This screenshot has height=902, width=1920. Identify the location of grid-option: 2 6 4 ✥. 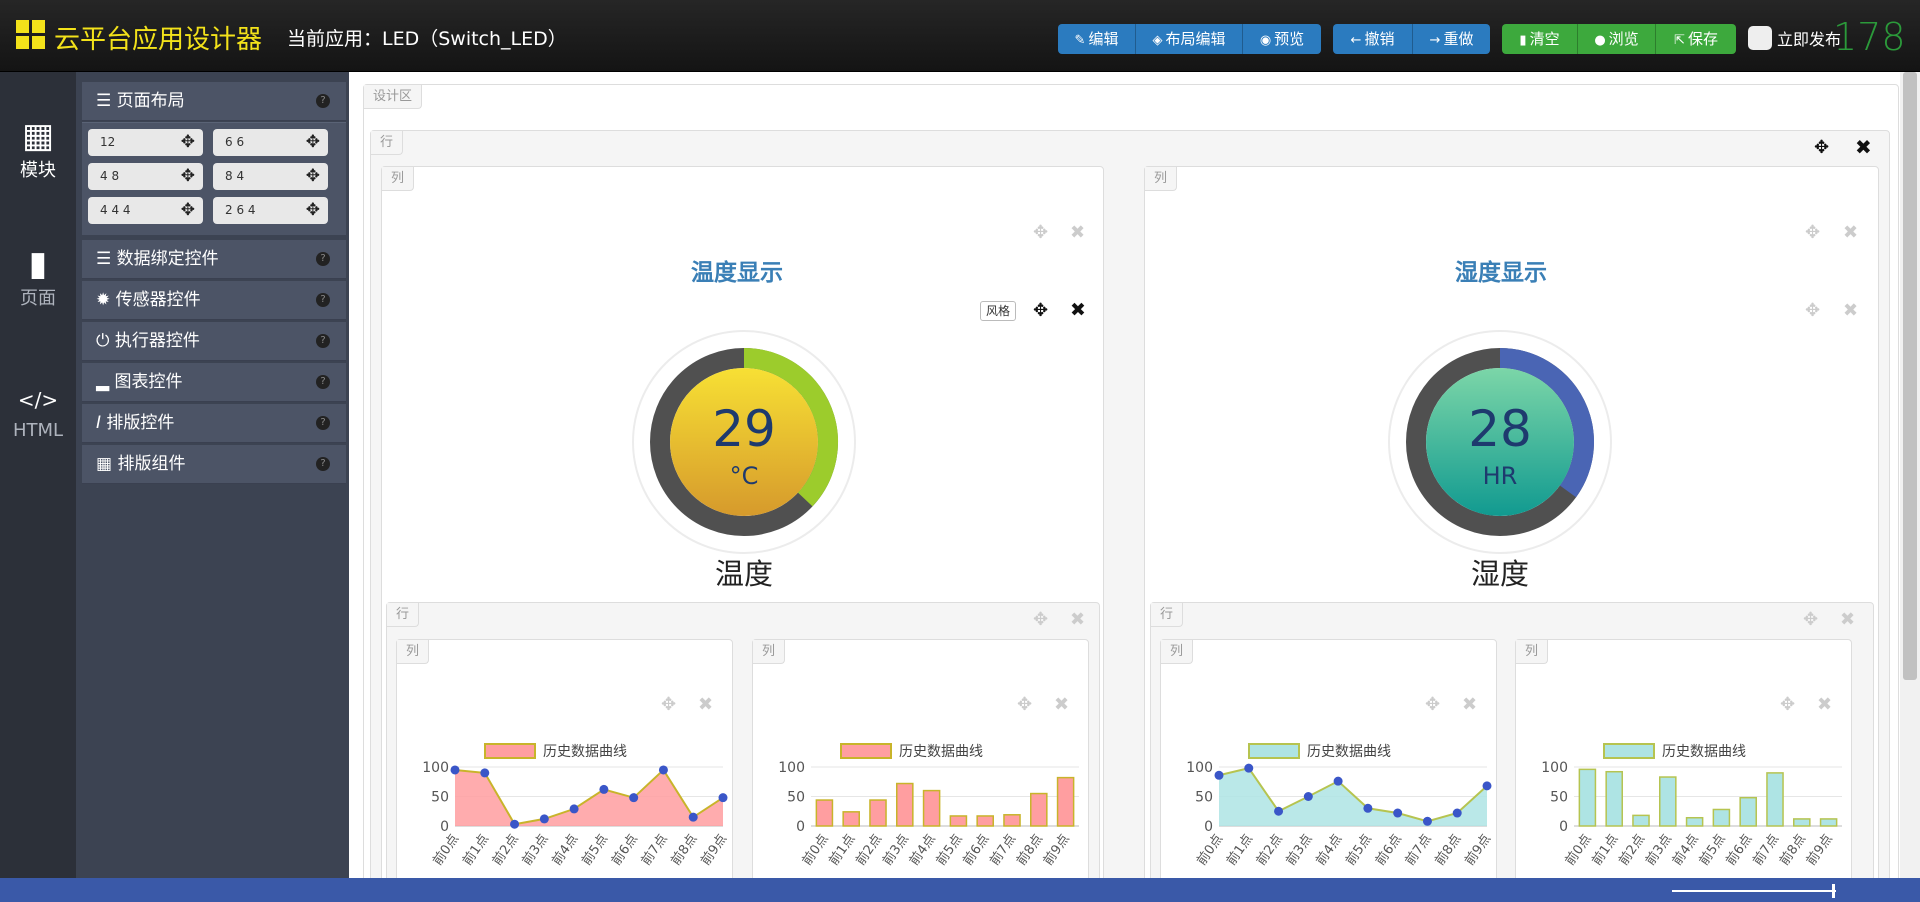
(270, 210).